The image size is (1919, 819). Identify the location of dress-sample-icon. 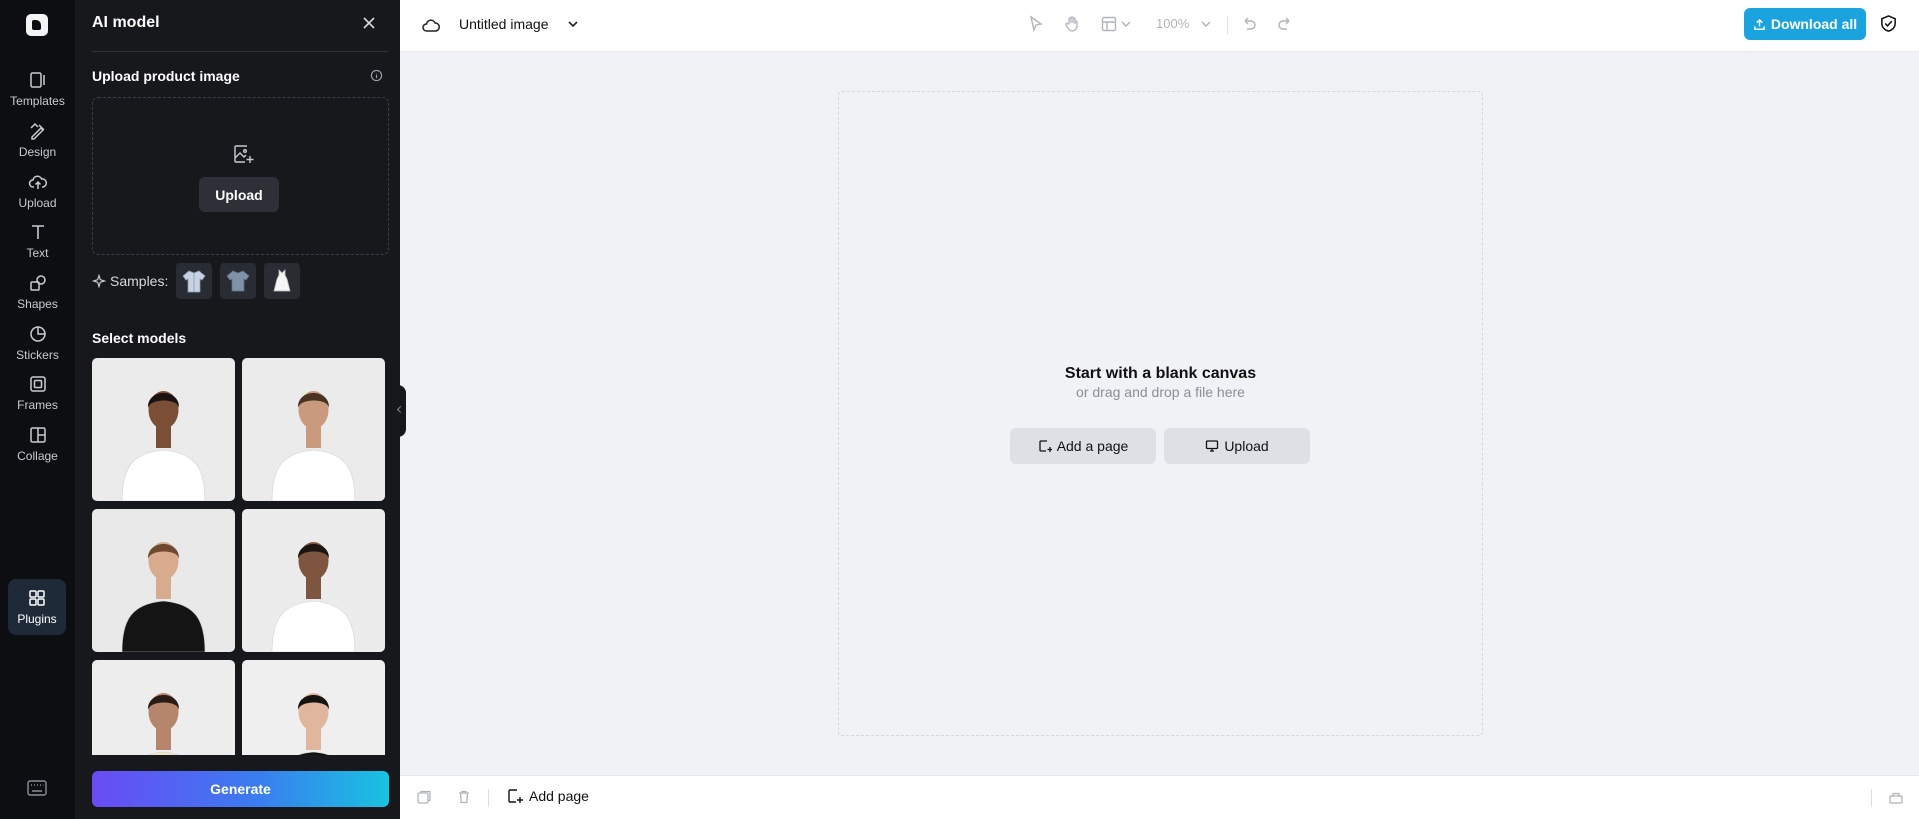
(282, 280).